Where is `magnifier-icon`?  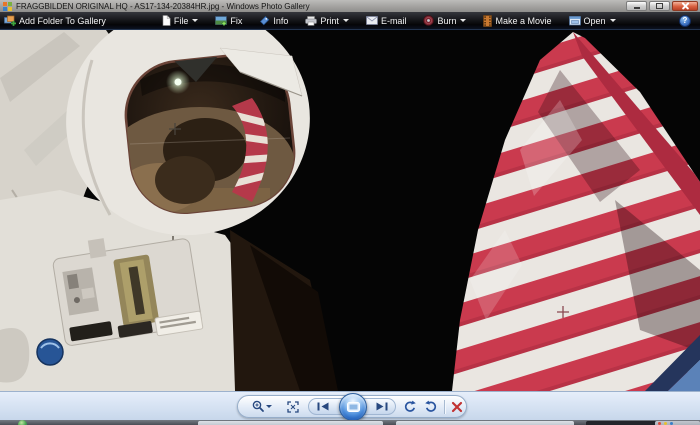
magnifier-icon is located at coordinates (258, 406).